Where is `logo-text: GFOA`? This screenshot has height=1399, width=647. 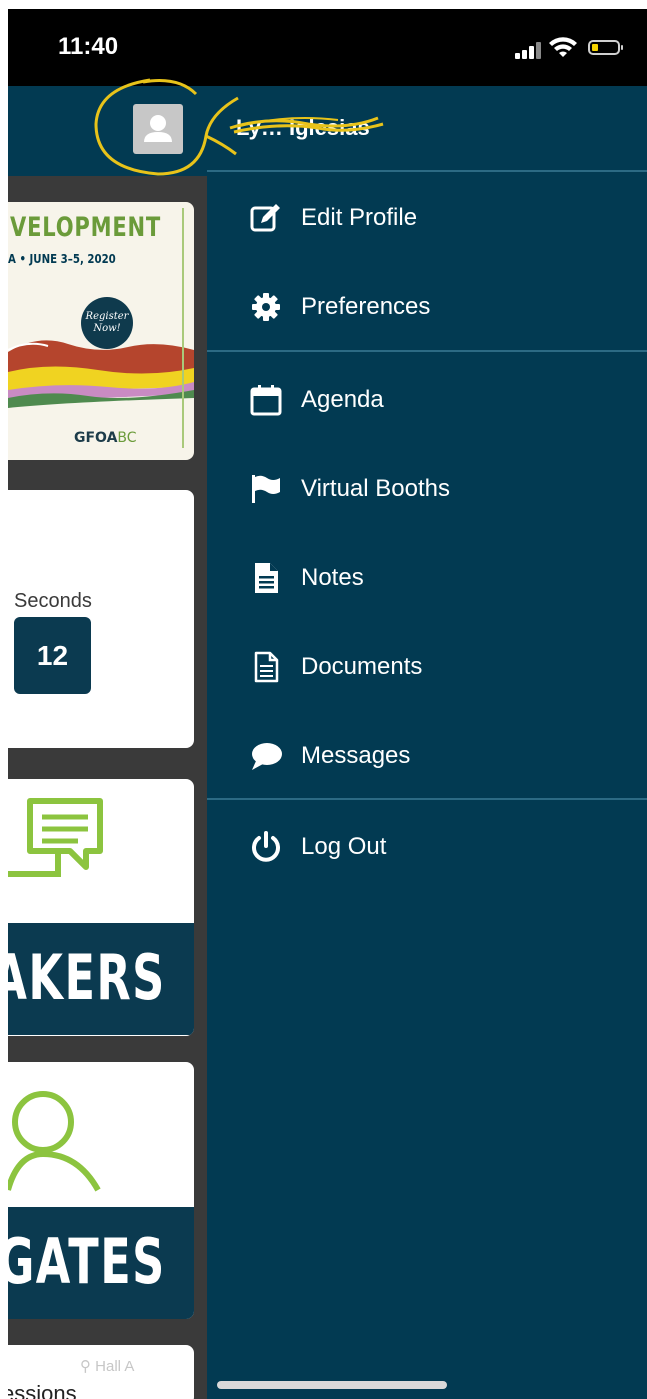 logo-text: GFOA is located at coordinates (96, 438).